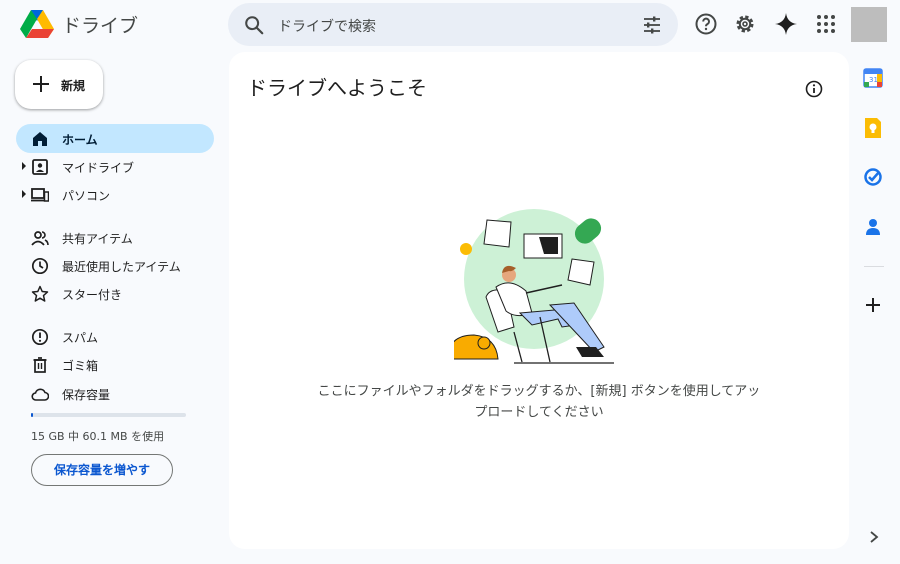 The width and height of the screenshot is (900, 564). I want to click on get-more-storage-button: 保存容量を増やす, so click(102, 470).